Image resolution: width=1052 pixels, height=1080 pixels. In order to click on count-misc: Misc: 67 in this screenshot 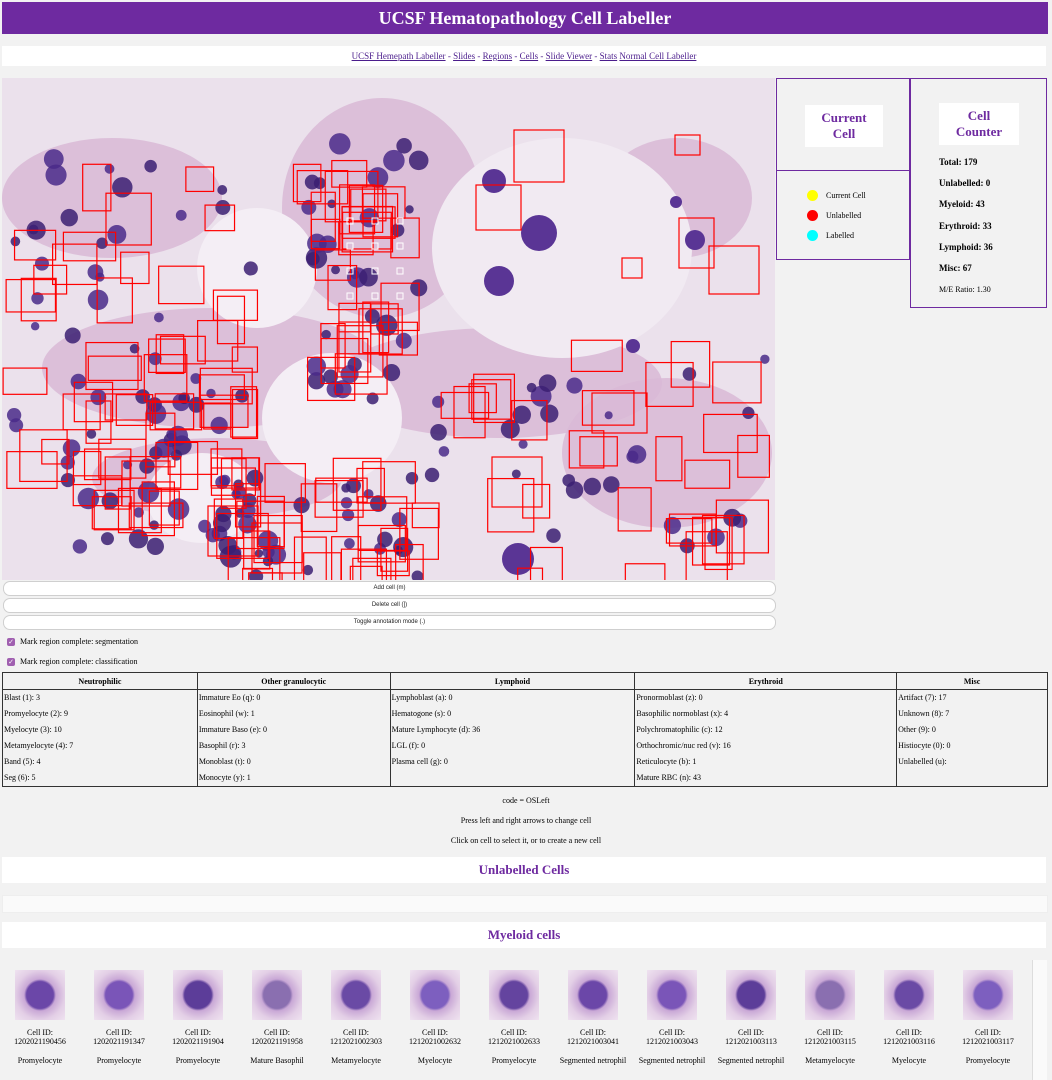, I will do `click(955, 268)`.